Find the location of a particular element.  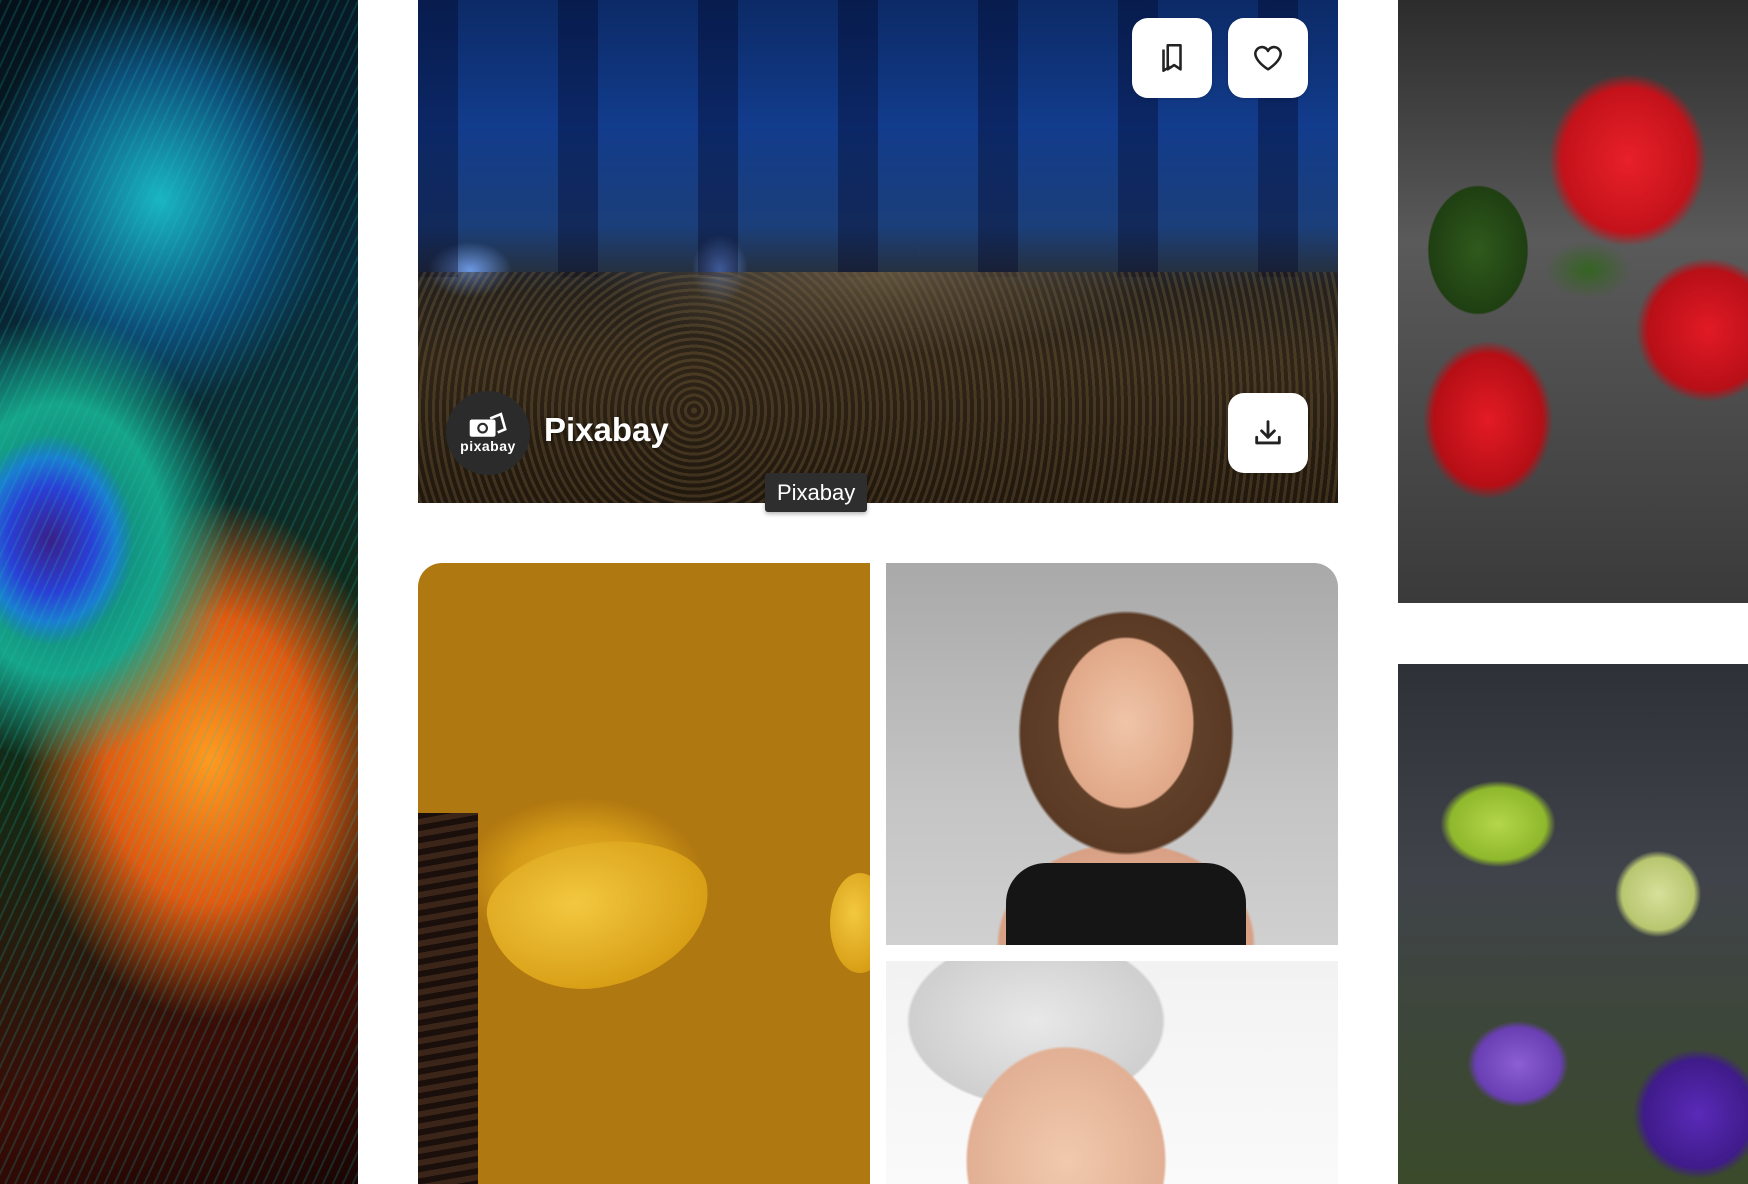

avatar-logo-text: pixabay is located at coordinates (488, 446).